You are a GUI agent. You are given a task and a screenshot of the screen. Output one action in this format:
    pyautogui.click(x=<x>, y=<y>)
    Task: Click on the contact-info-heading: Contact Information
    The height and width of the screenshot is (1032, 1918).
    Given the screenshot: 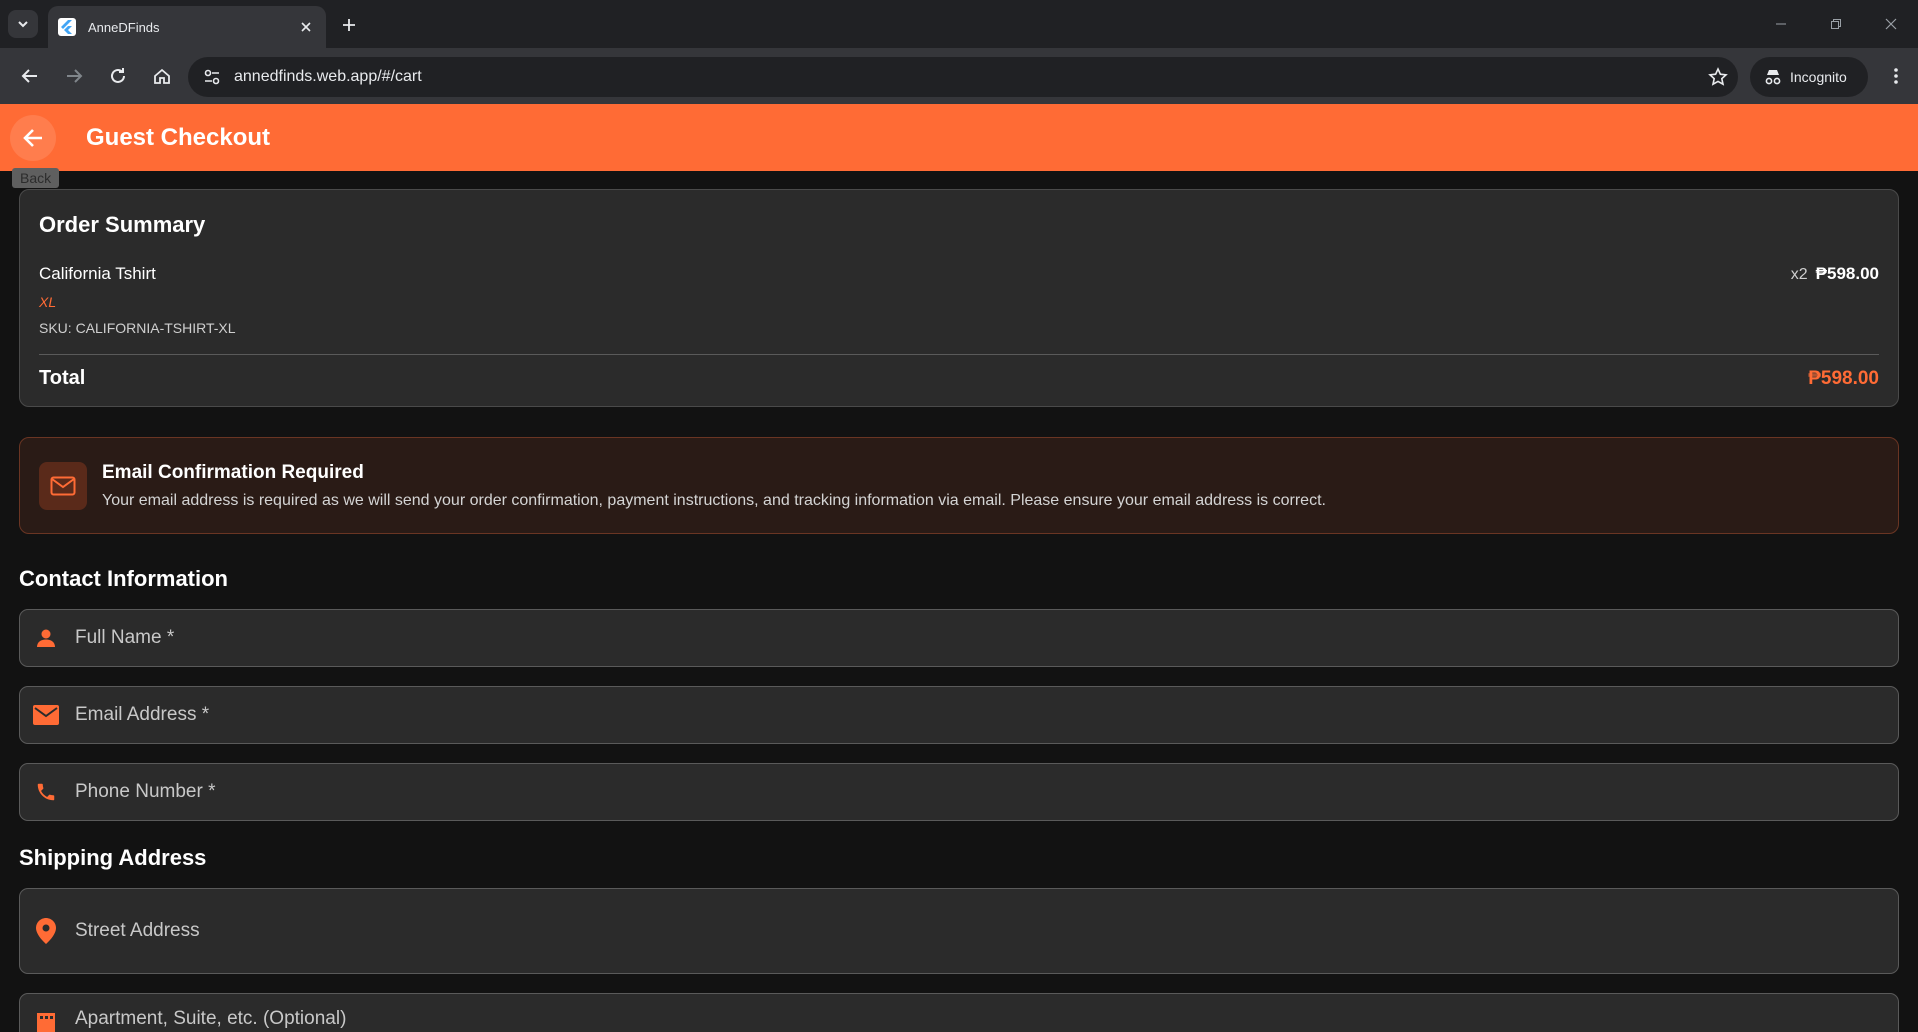 What is the action you would take?
    pyautogui.click(x=123, y=578)
    